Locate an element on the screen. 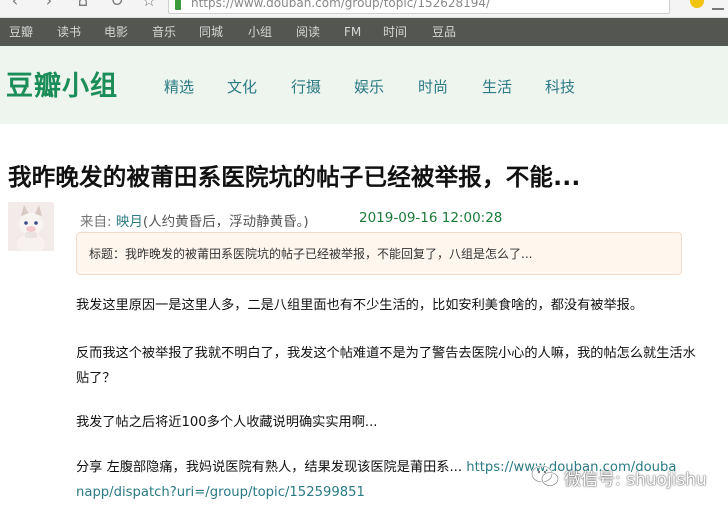  category-travel: 行摄 is located at coordinates (306, 86).